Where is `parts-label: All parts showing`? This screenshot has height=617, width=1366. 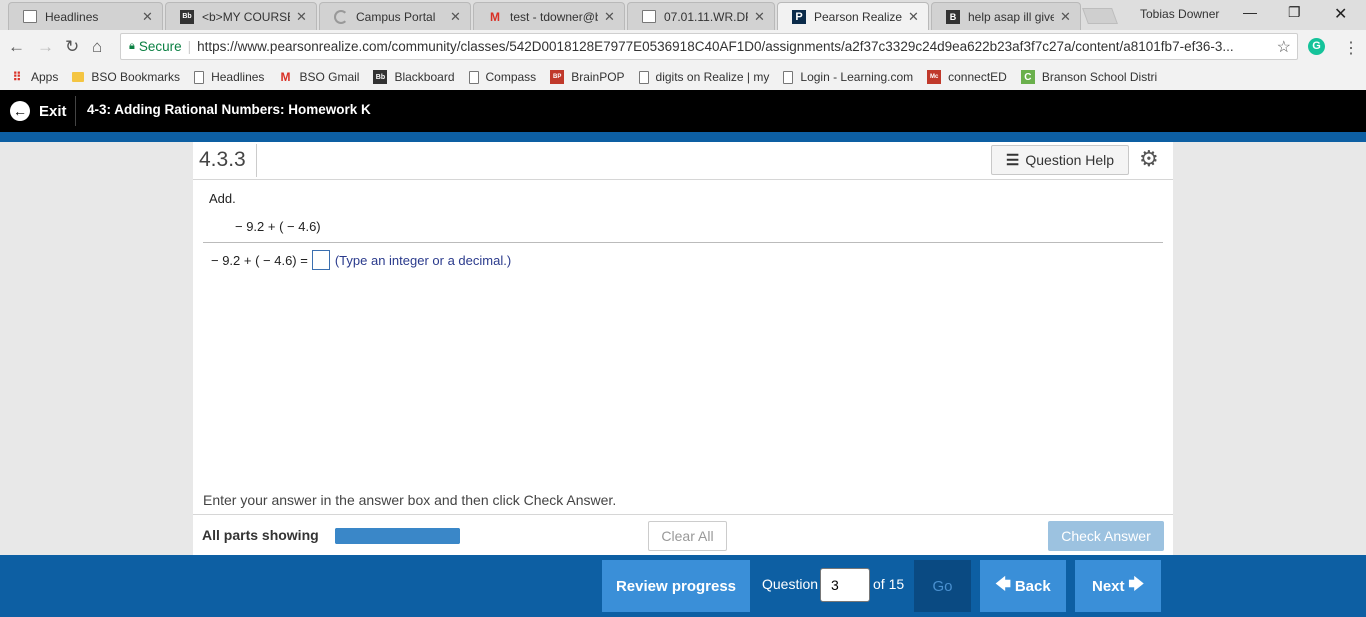
parts-label: All parts showing is located at coordinates (260, 535).